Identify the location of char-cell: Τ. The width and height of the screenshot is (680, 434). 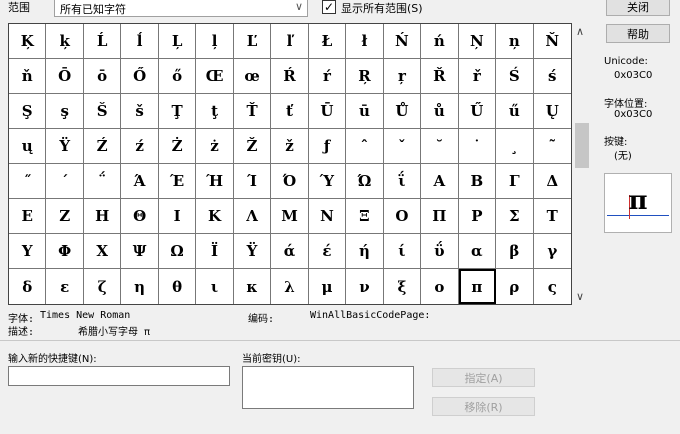
(552, 216).